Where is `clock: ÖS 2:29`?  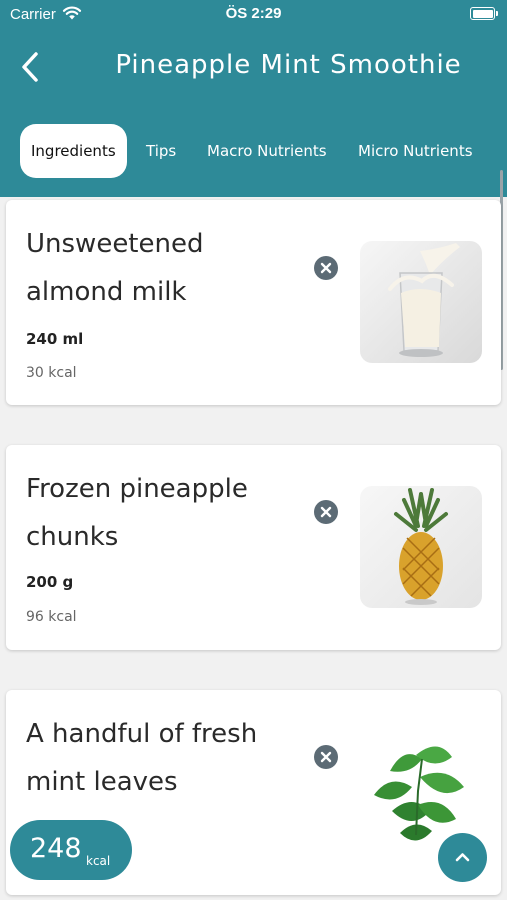
clock: ÖS 2:29 is located at coordinates (253, 13).